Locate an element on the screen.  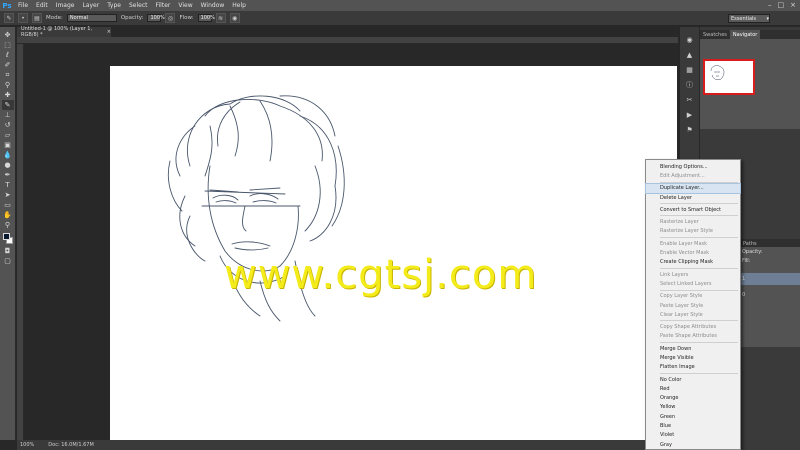
layer-name: 0 is located at coordinates (744, 294).